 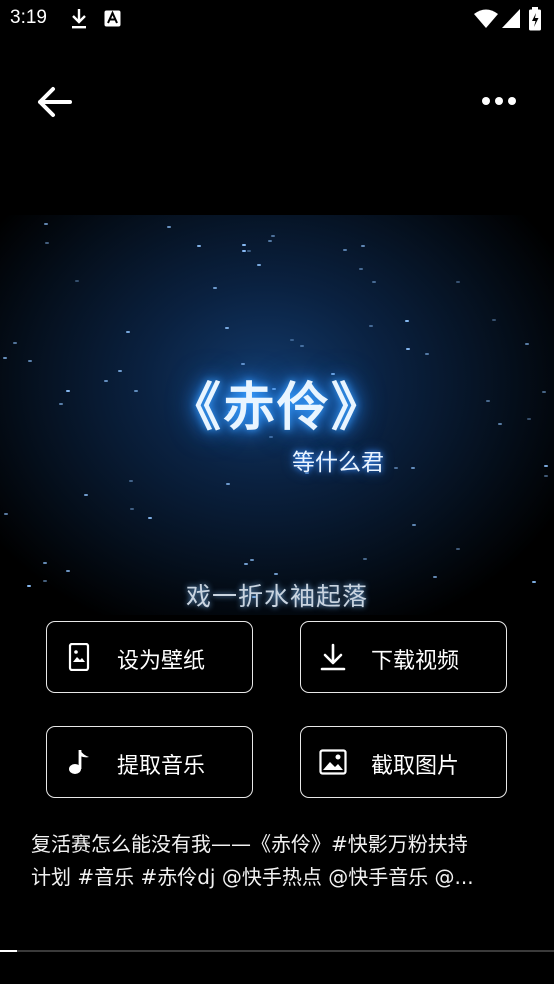 I want to click on download-video-button: 下载视频, so click(x=403, y=657).